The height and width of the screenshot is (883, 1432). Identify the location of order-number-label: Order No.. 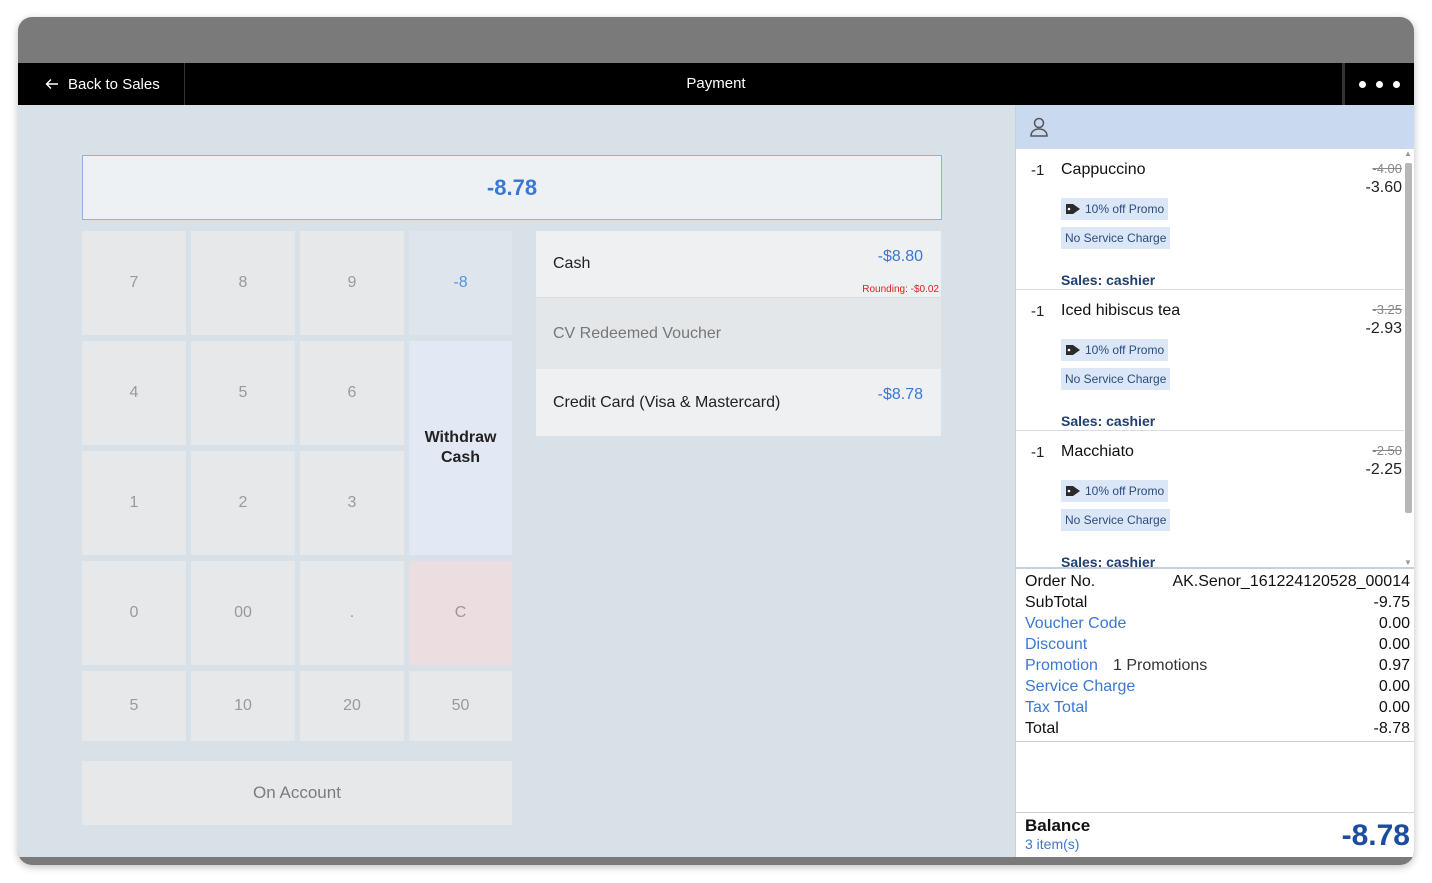
(1060, 581).